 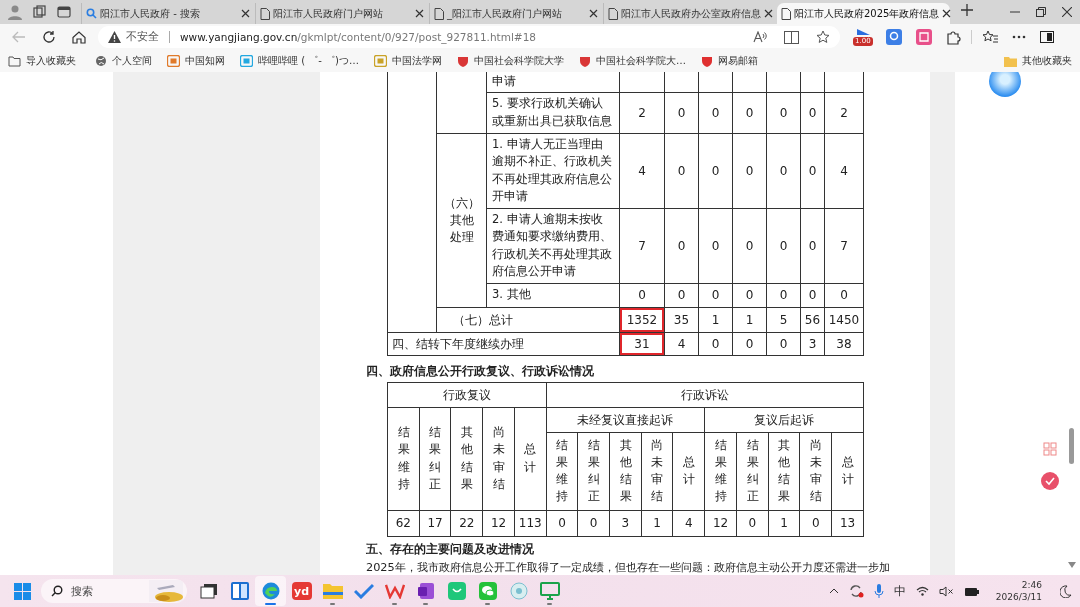 I want to click on favorites-icon, so click(x=990, y=37).